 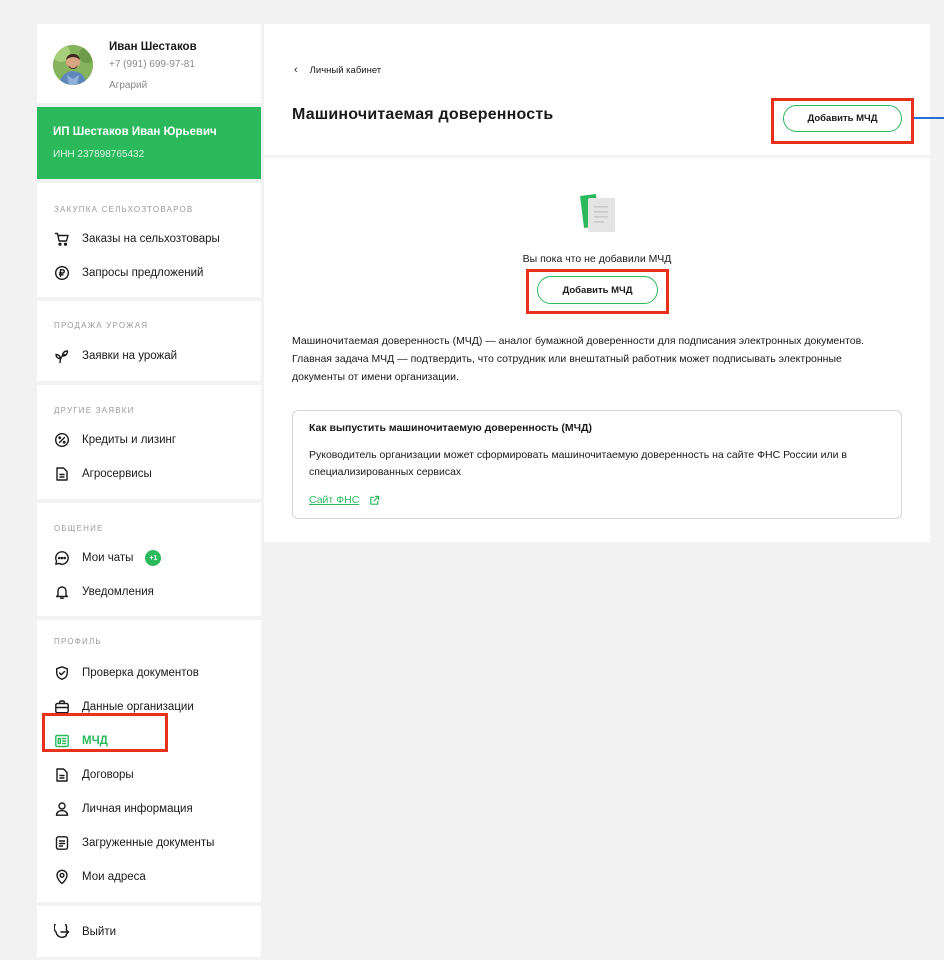 I want to click on uploaded-docs-icon, so click(x=62, y=843).